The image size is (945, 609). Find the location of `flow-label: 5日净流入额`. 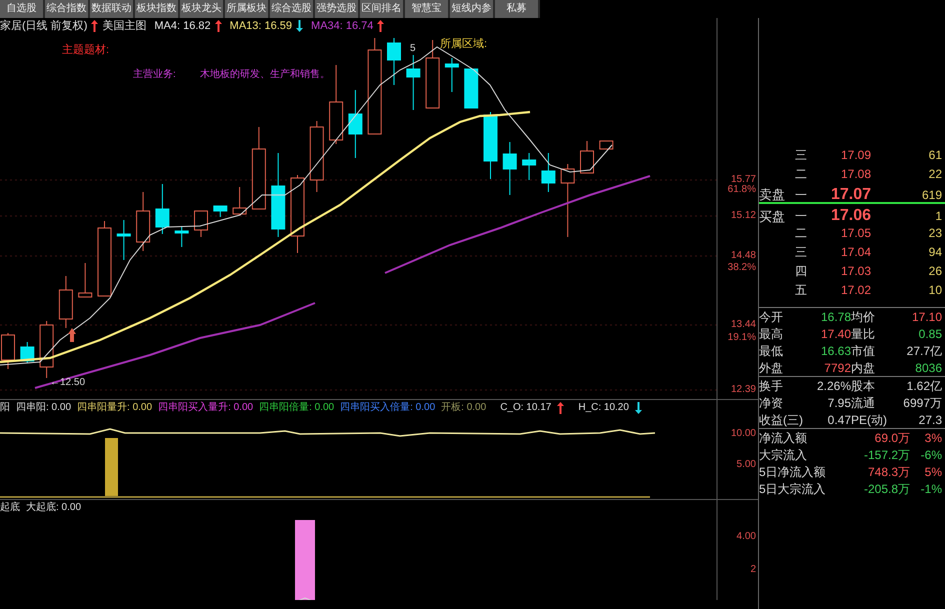

flow-label: 5日净流入额 is located at coordinates (793, 472).